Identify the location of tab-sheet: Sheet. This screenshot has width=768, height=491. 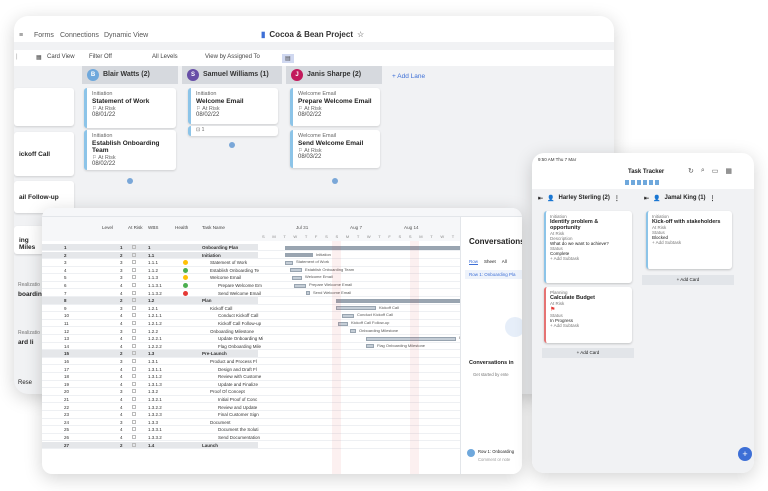
(490, 262).